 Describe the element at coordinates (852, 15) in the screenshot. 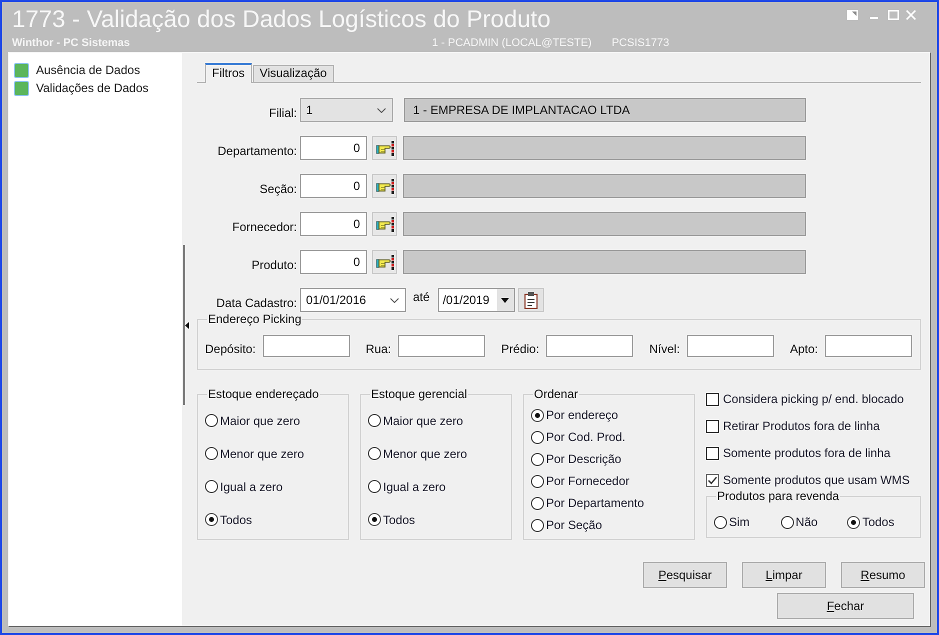

I see `tile-icon` at that location.